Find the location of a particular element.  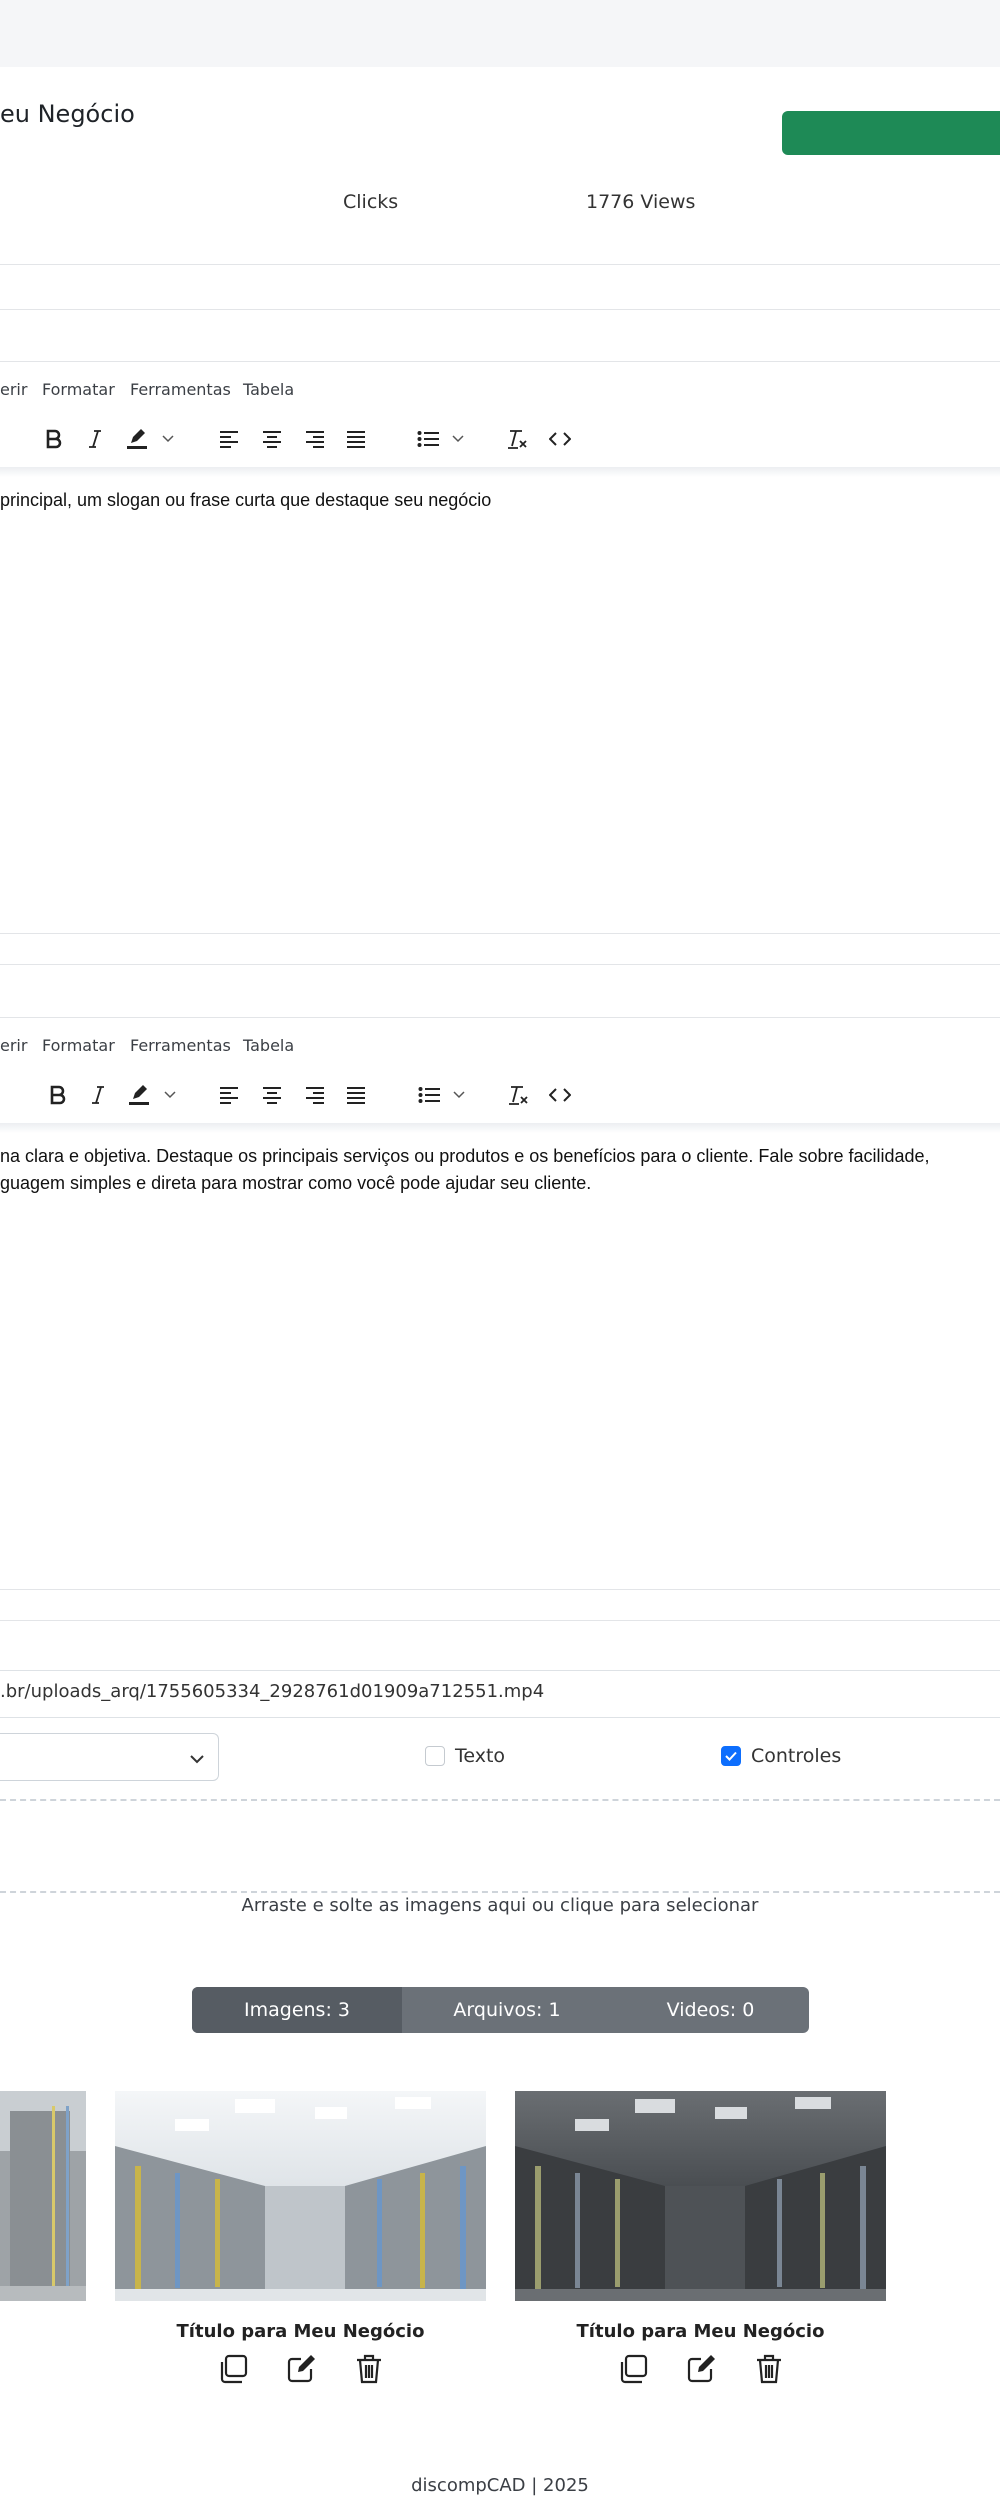

check-icon is located at coordinates (731, 1756).